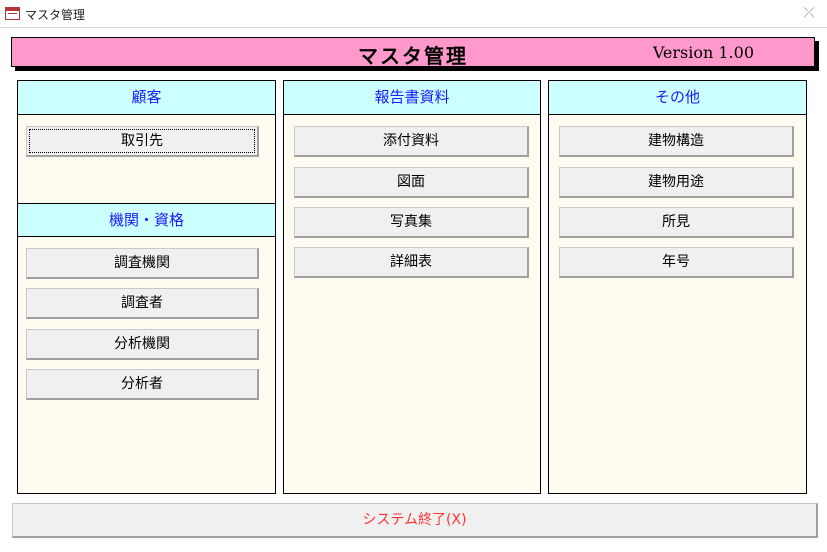 Image resolution: width=827 pixels, height=552 pixels. Describe the element at coordinates (809, 13) in the screenshot. I see `close-icon: ⤫` at that location.